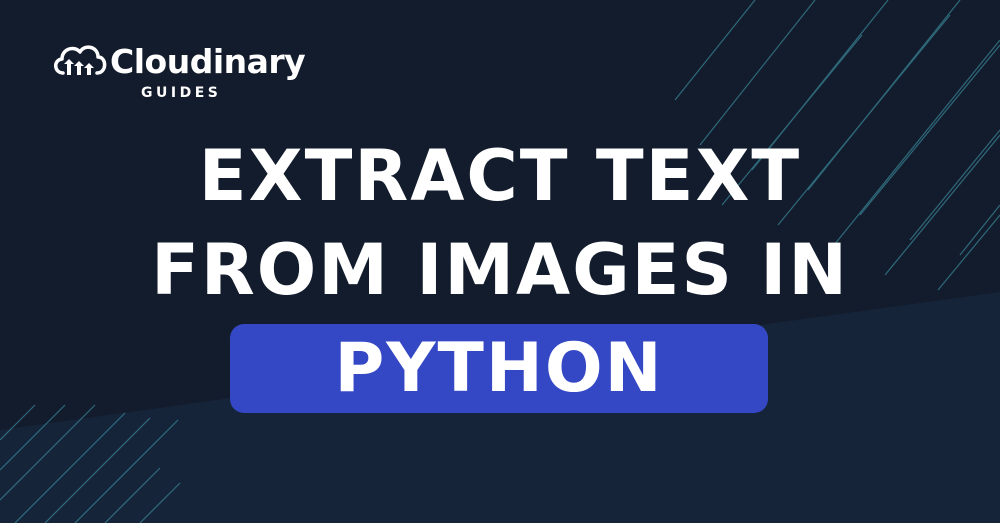  What do you see at coordinates (500, 176) in the screenshot?
I see `headline-line-1: EXTRACT TEXT` at bounding box center [500, 176].